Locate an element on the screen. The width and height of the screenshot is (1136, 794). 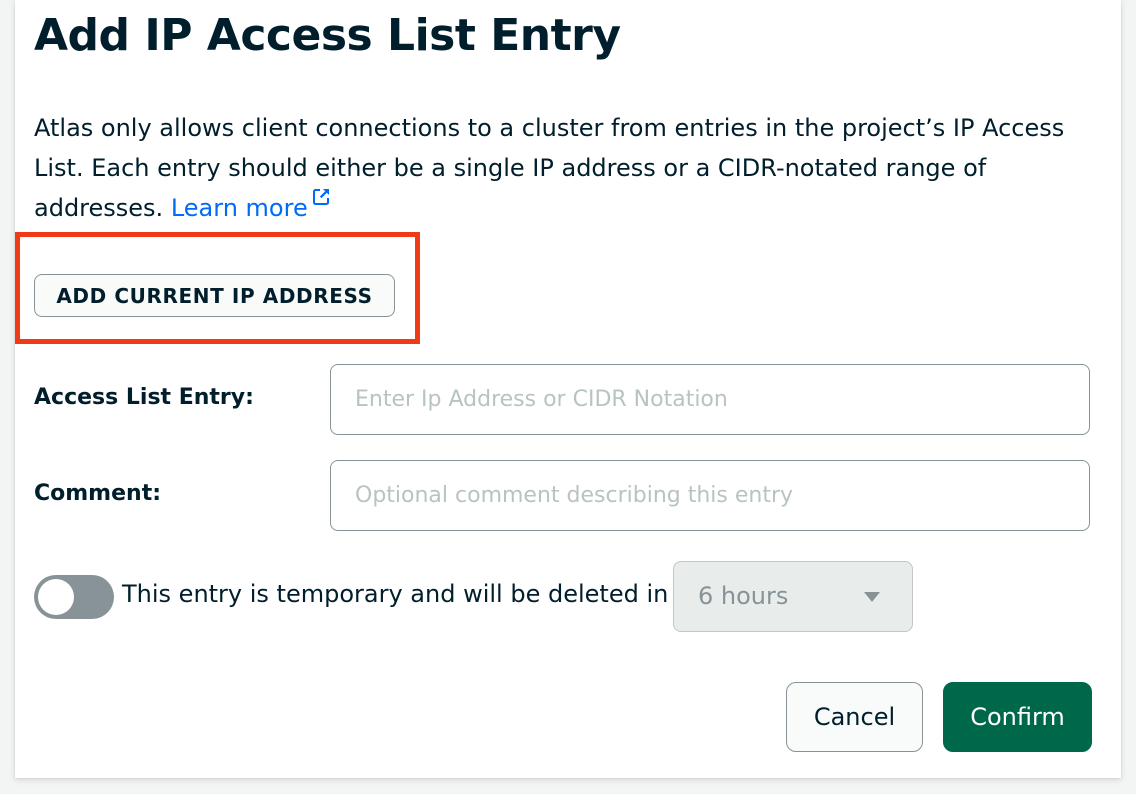
toggle-knob is located at coordinates (56, 597).